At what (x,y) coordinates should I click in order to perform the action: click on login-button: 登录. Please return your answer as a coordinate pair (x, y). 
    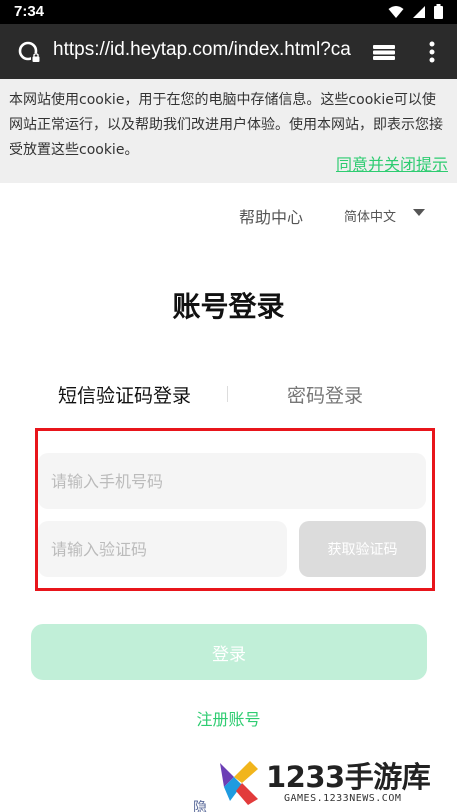
    Looking at the image, I should click on (229, 652).